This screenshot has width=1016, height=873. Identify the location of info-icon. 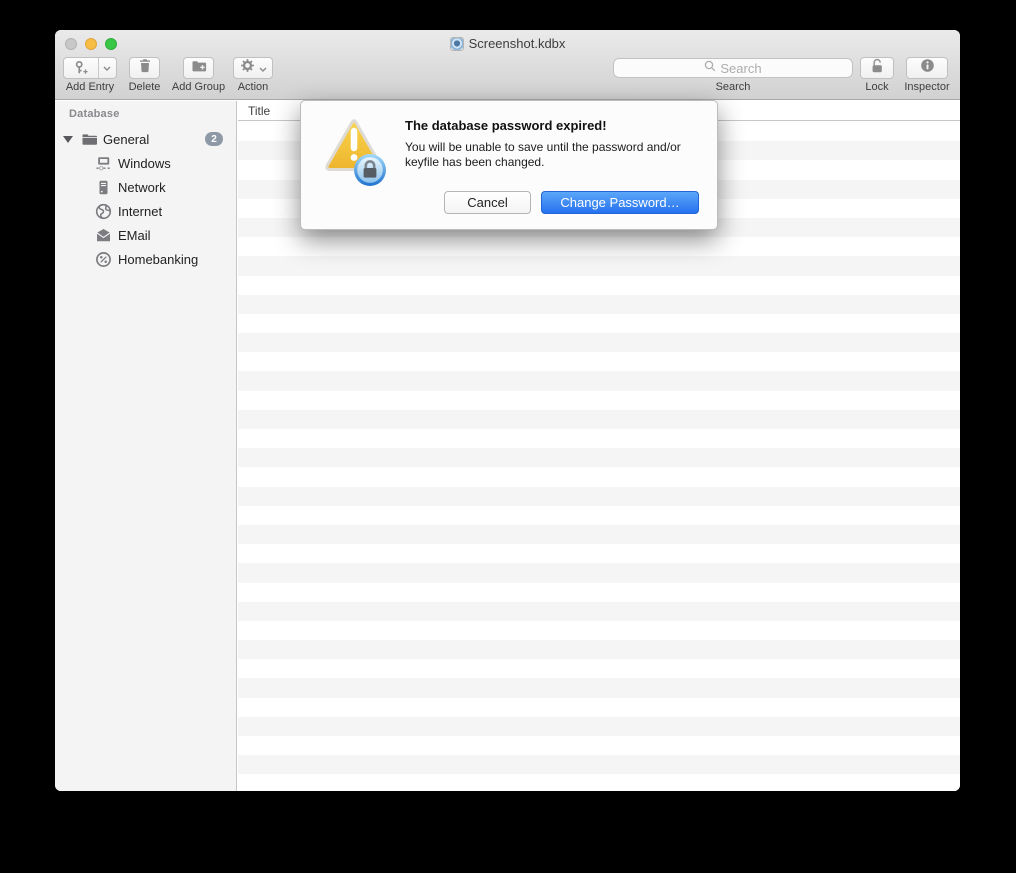
(927, 68).